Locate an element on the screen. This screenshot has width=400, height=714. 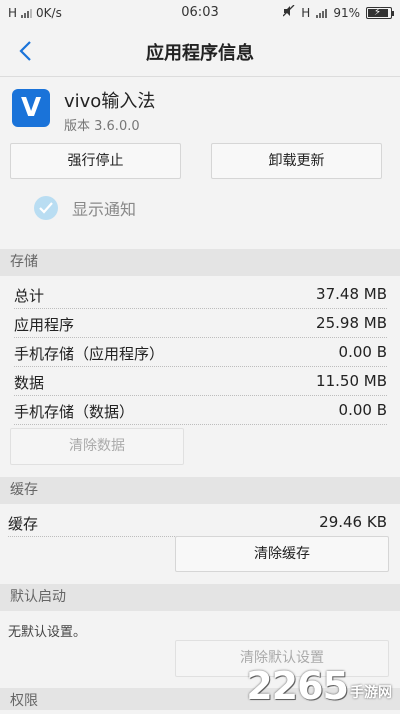
no-default-text: 无默认设置。 is located at coordinates (47, 632).